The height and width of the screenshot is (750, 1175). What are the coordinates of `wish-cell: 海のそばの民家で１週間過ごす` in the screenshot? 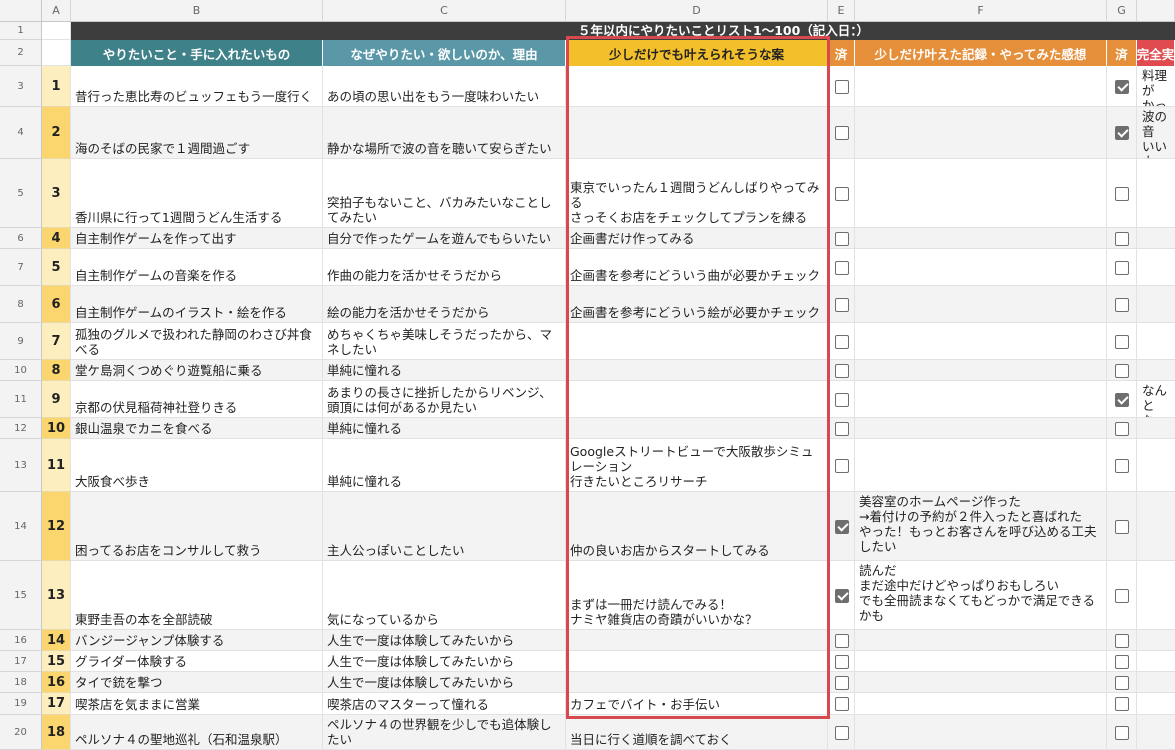 It's located at (197, 133).